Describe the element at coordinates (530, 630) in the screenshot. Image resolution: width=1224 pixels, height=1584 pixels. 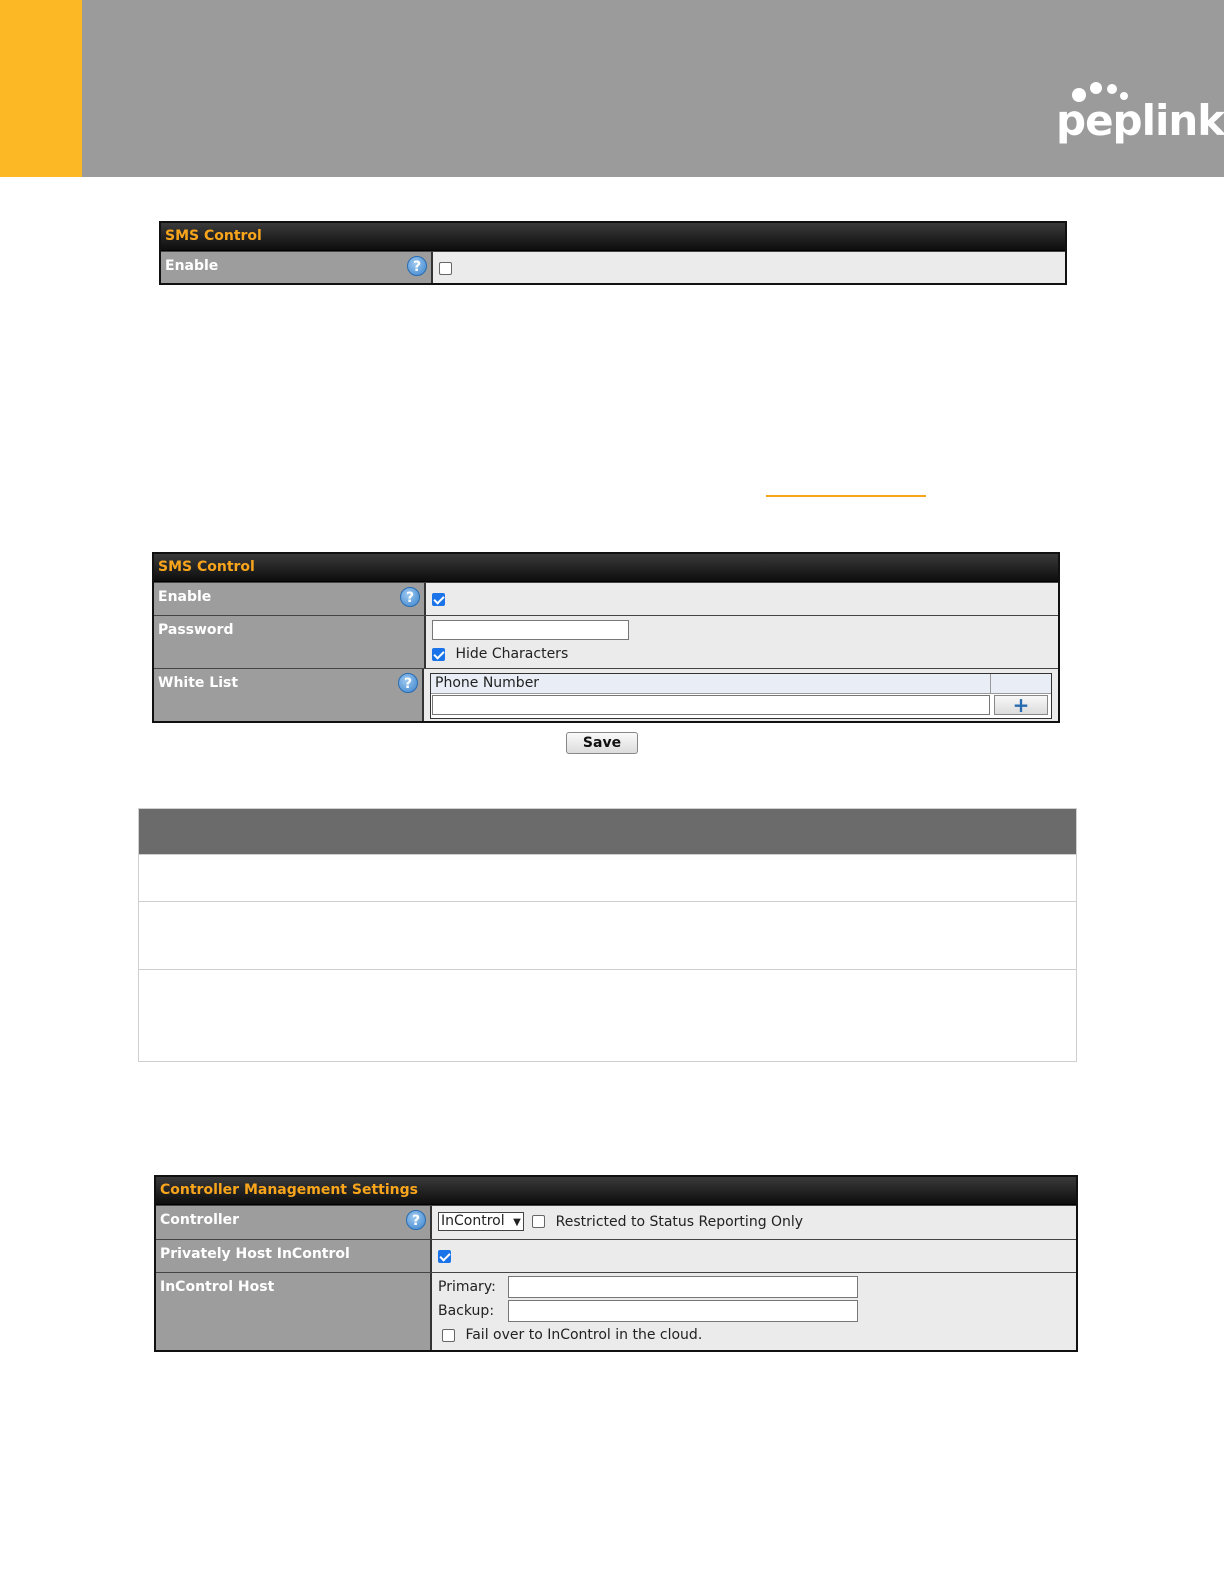
I see `password-input` at that location.